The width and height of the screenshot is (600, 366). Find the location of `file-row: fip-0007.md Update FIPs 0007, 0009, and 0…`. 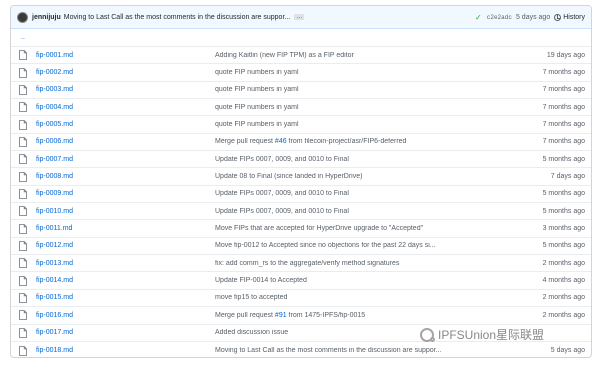

file-row: fip-0007.md Update FIPs 0007, 0009, and 0… is located at coordinates (301, 160).